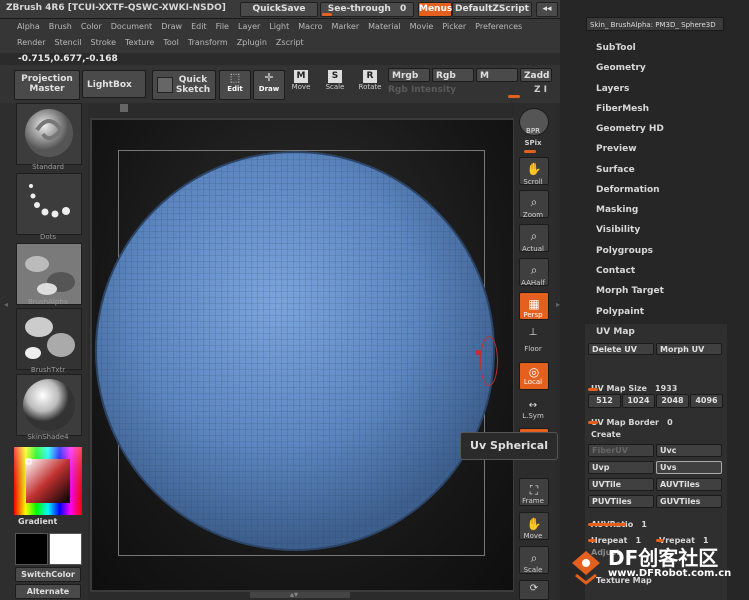 The height and width of the screenshot is (600, 749). Describe the element at coordinates (6, 304) in the screenshot. I see `left-tray-arrow-icon: ◂` at that location.